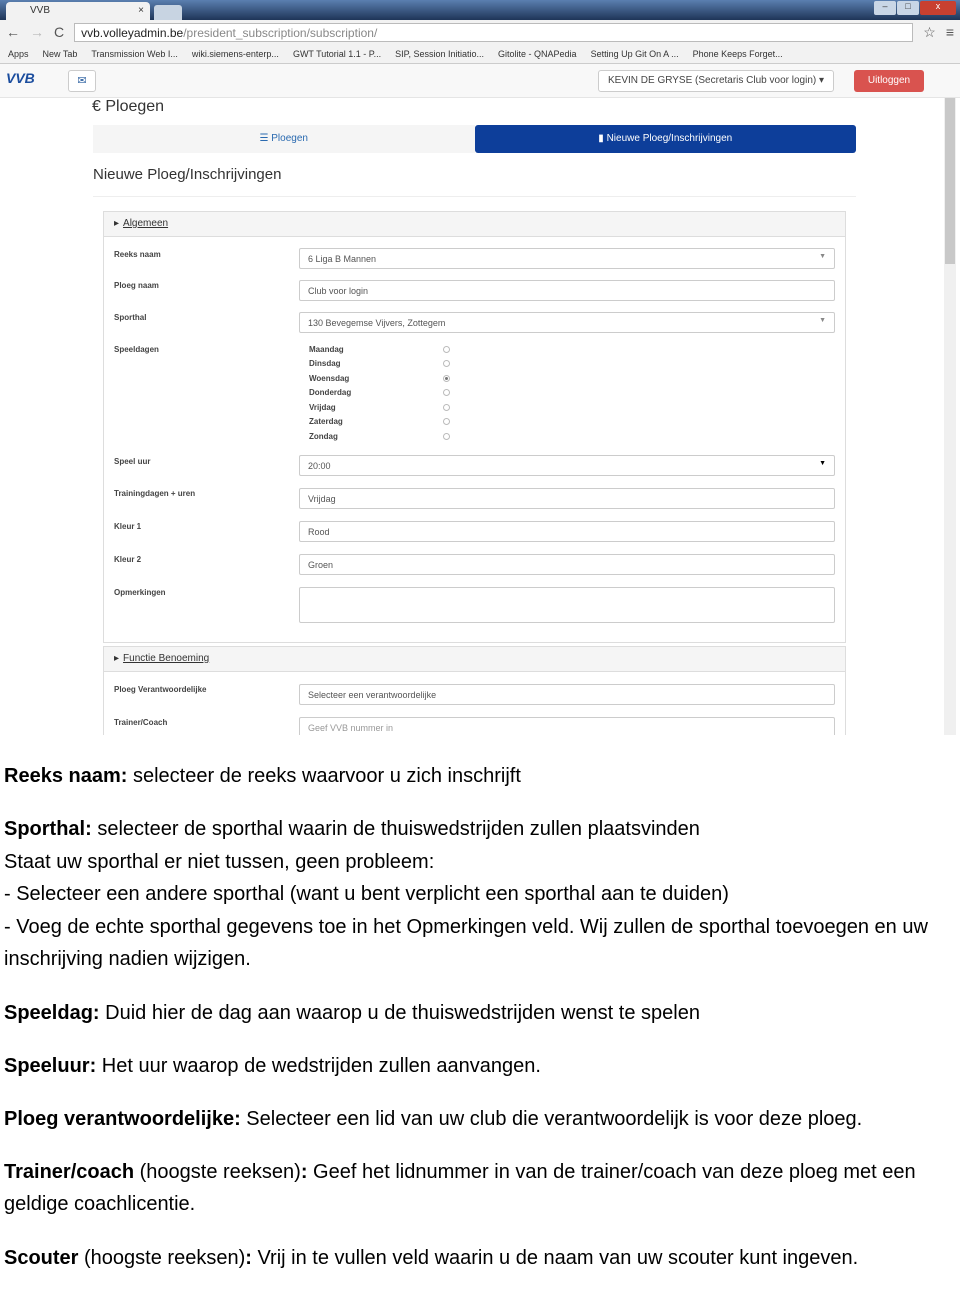 This screenshot has width=960, height=1295. I want to click on tab-ploegen: ☰ Ploegen, so click(284, 139).